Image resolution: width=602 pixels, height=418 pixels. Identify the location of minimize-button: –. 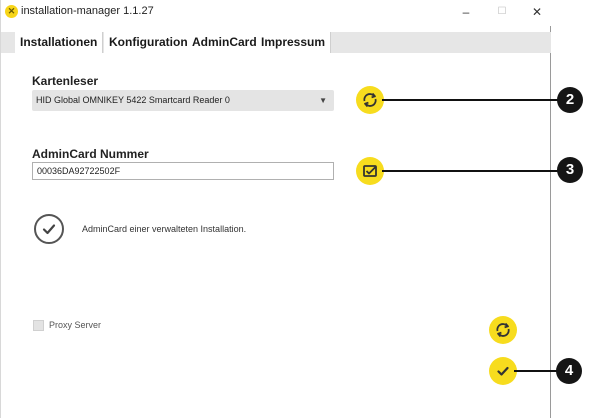
(466, 12).